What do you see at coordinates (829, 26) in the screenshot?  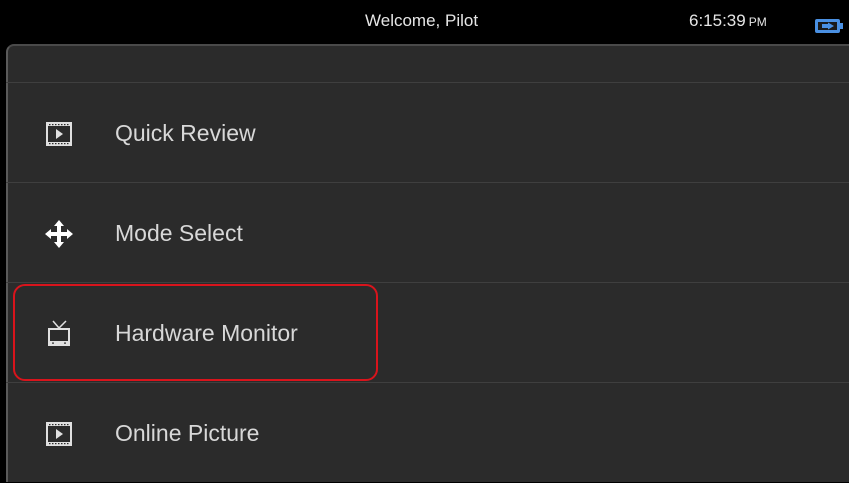 I see `battery-charging-icon` at bounding box center [829, 26].